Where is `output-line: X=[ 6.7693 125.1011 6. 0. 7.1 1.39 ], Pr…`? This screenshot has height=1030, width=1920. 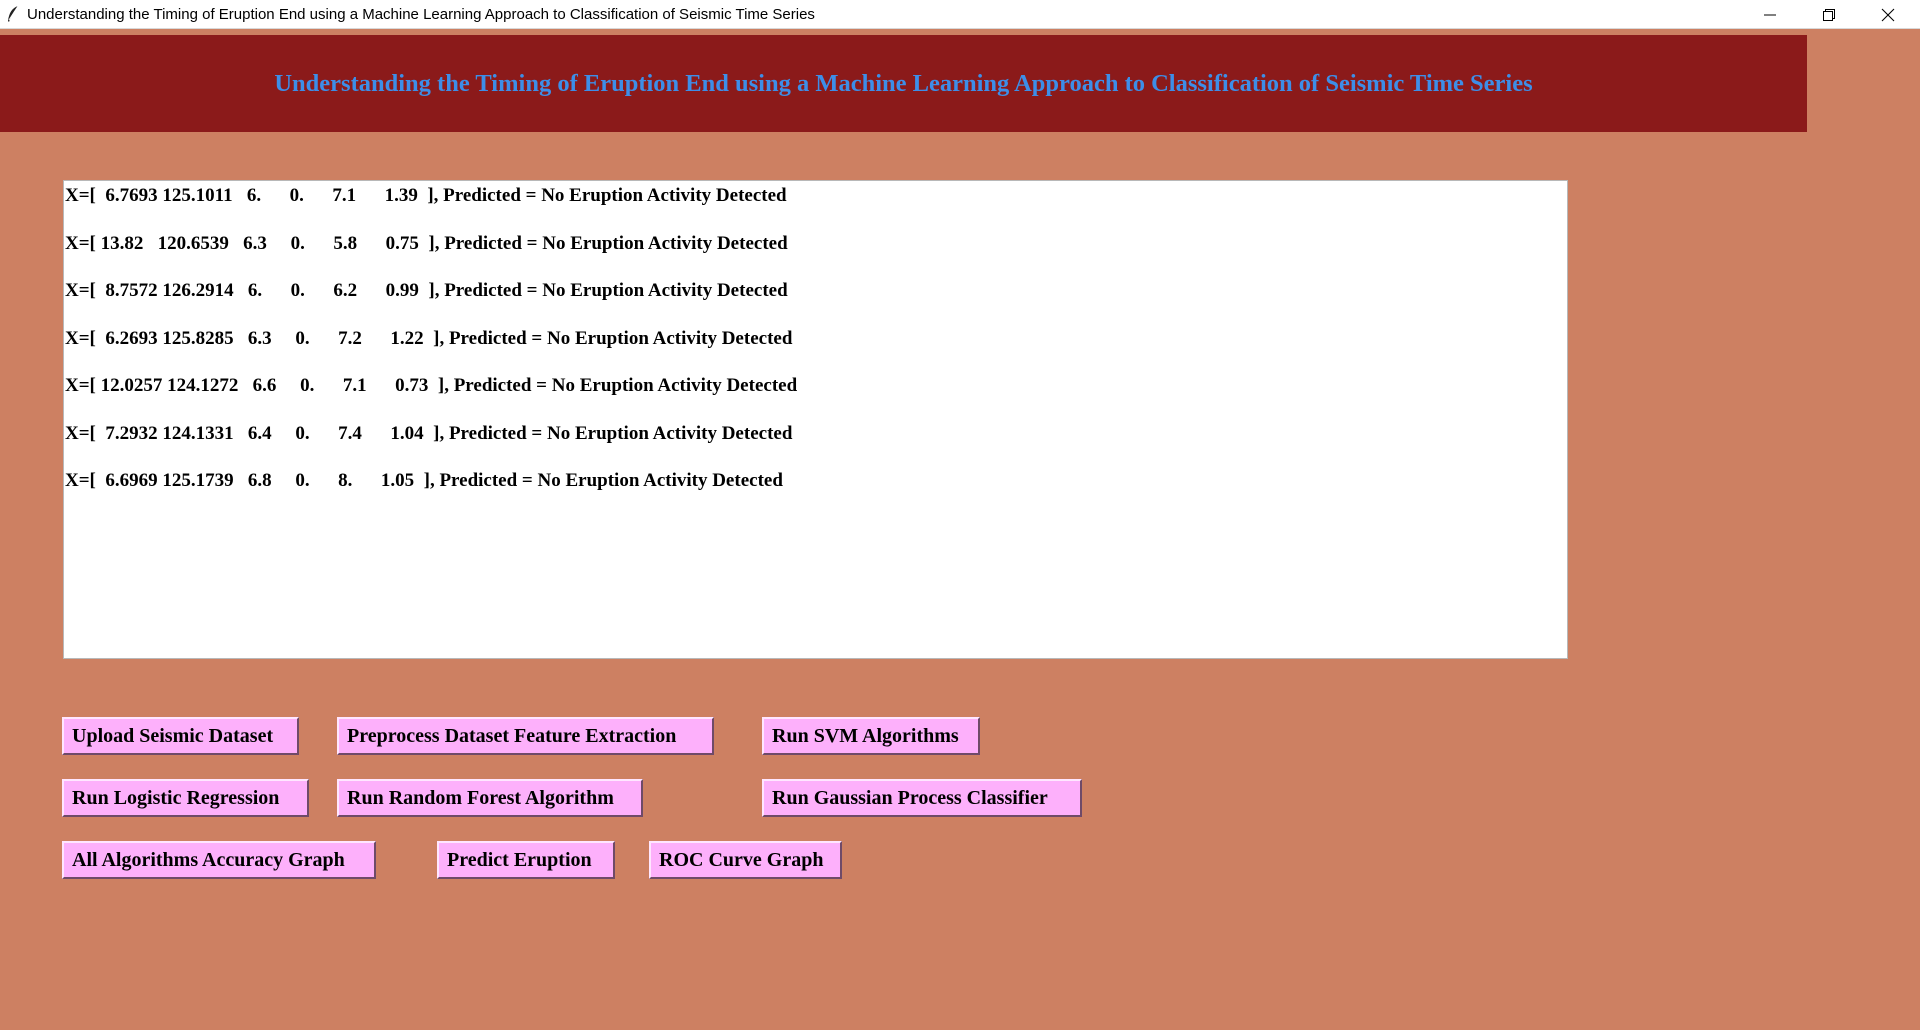
output-line: X=[ 6.7693 125.1011 6. 0. 7.1 1.39 ], Pr… is located at coordinates (426, 195).